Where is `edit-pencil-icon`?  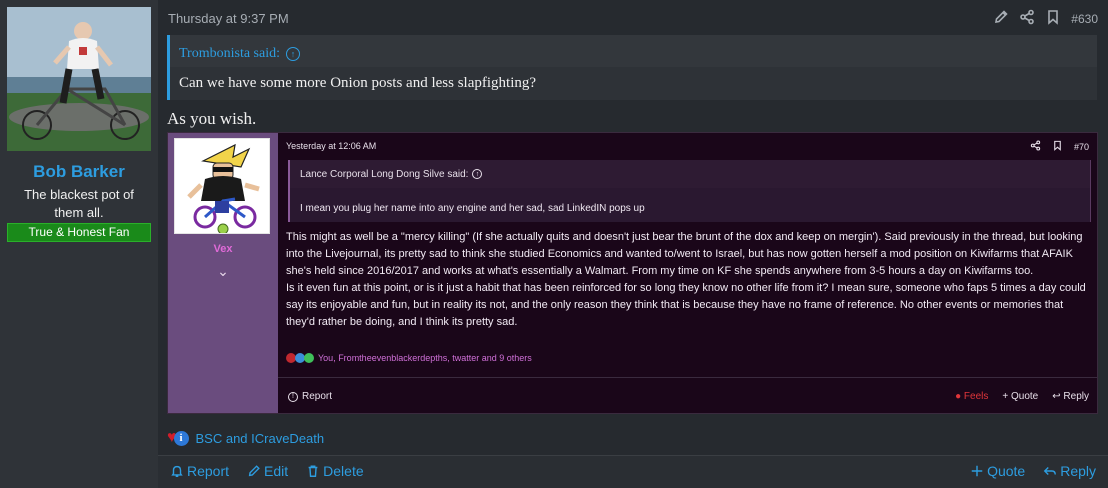 edit-pencil-icon is located at coordinates (1001, 18).